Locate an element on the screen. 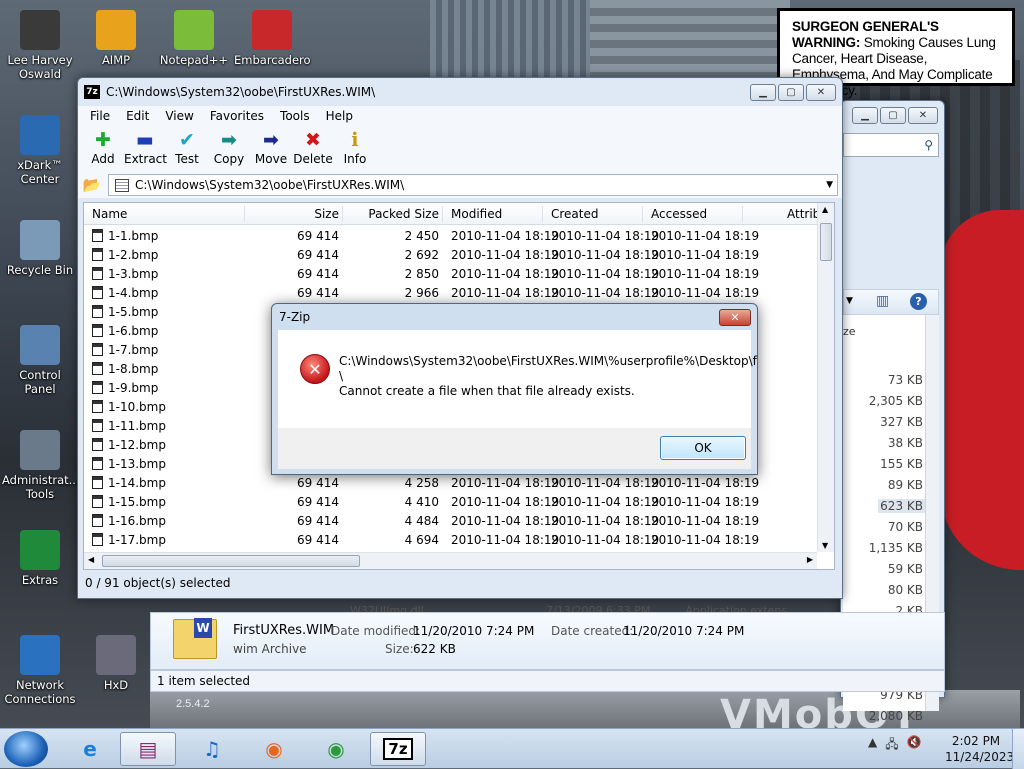 The image size is (1024, 769). desktop-icon: Notepad++ is located at coordinates (194, 38).